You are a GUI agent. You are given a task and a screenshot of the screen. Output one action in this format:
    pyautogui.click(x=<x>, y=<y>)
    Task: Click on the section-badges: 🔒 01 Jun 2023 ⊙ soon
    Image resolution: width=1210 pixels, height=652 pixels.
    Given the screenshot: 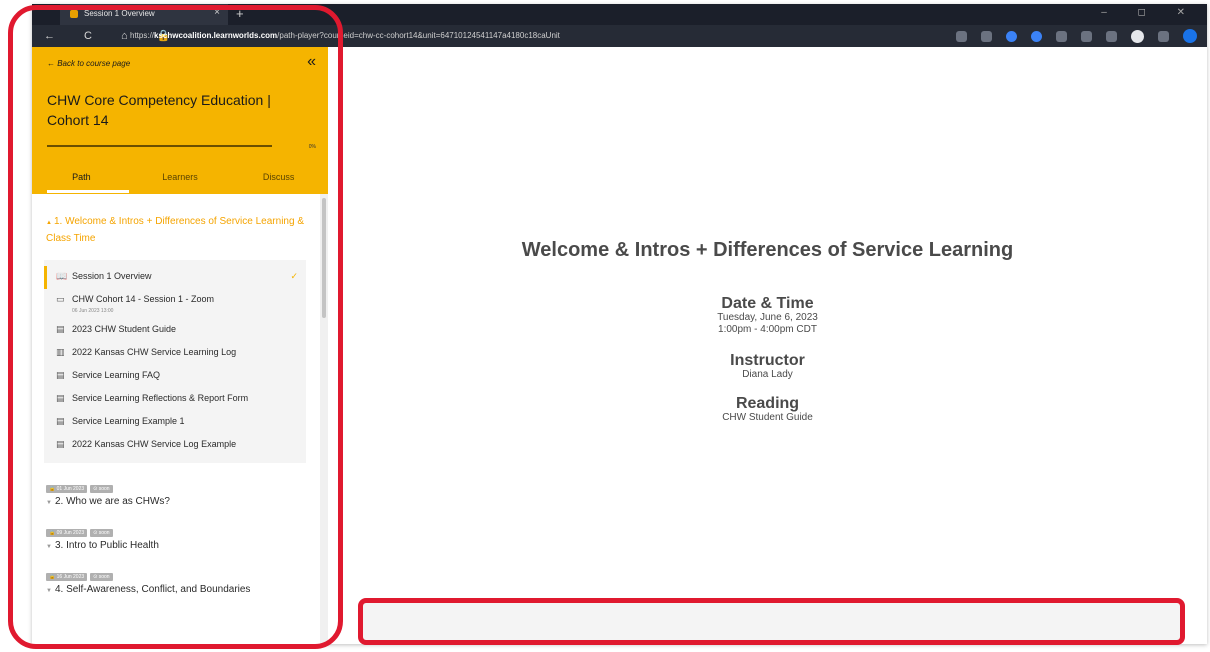 What is the action you would take?
    pyautogui.click(x=176, y=489)
    